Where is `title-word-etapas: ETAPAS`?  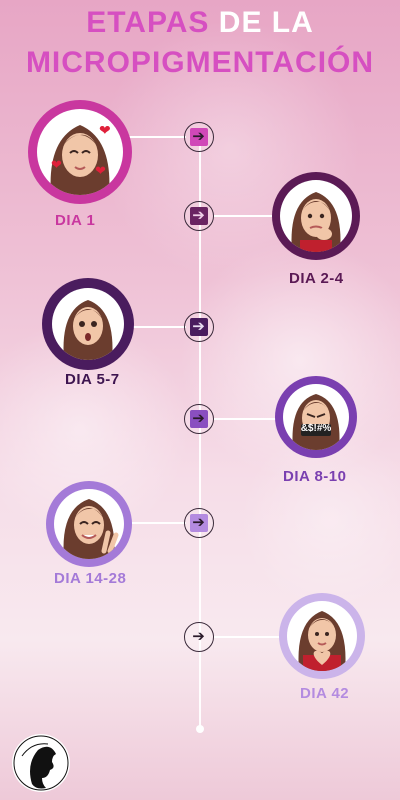
title-word-etapas: ETAPAS is located at coordinates (148, 22).